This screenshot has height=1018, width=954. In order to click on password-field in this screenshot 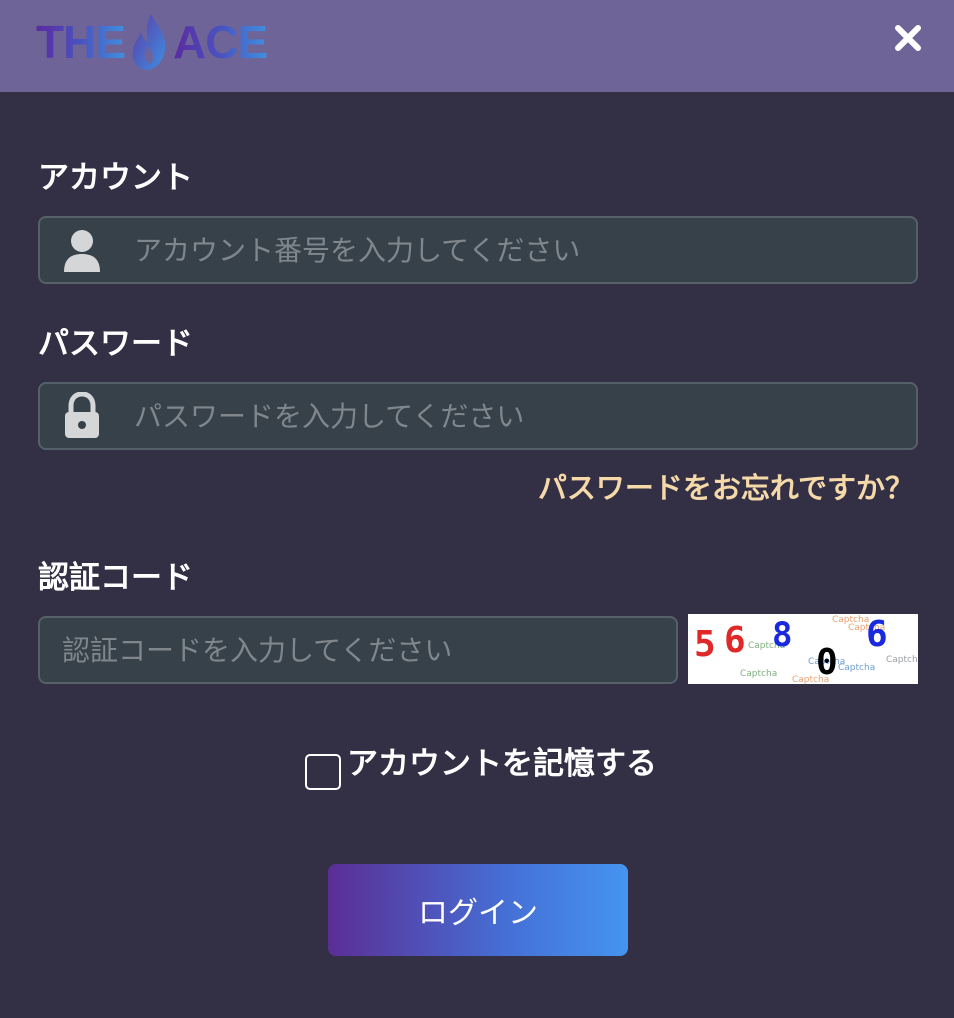, I will do `click(478, 416)`.